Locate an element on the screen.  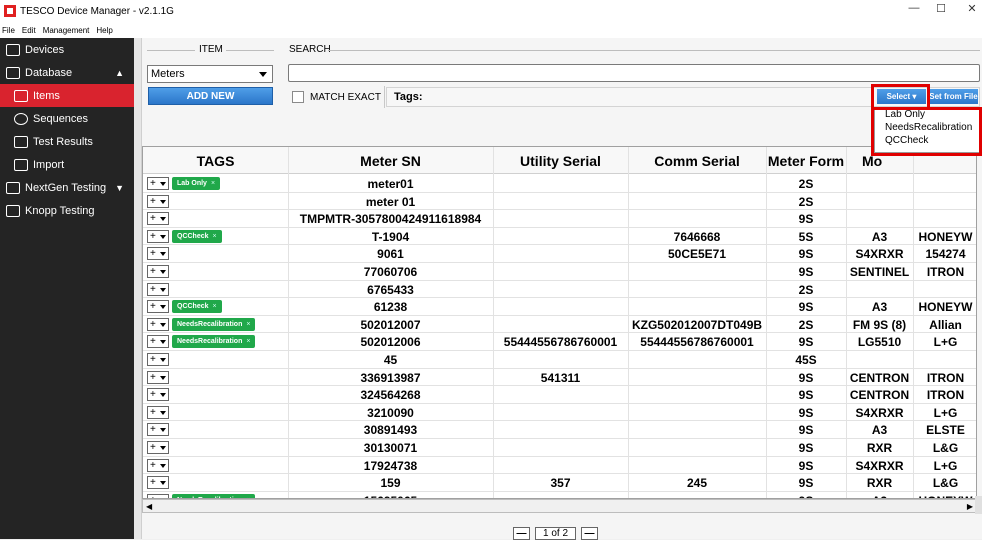
search-input is located at coordinates (634, 73).